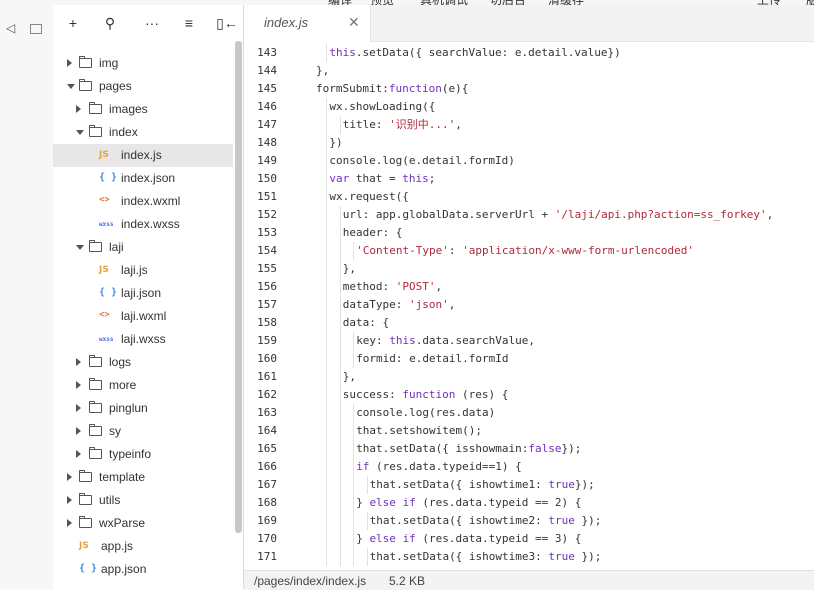  I want to click on line-number: 145, so click(267, 88).